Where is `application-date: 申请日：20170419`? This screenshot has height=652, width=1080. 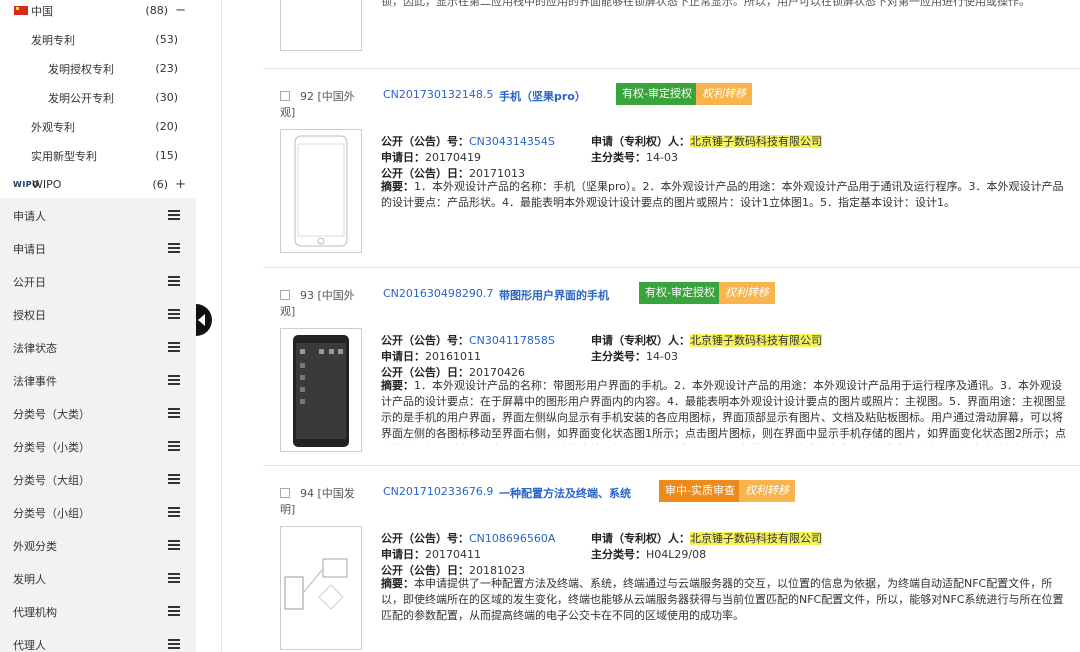 application-date: 申请日：20170419 is located at coordinates (431, 157).